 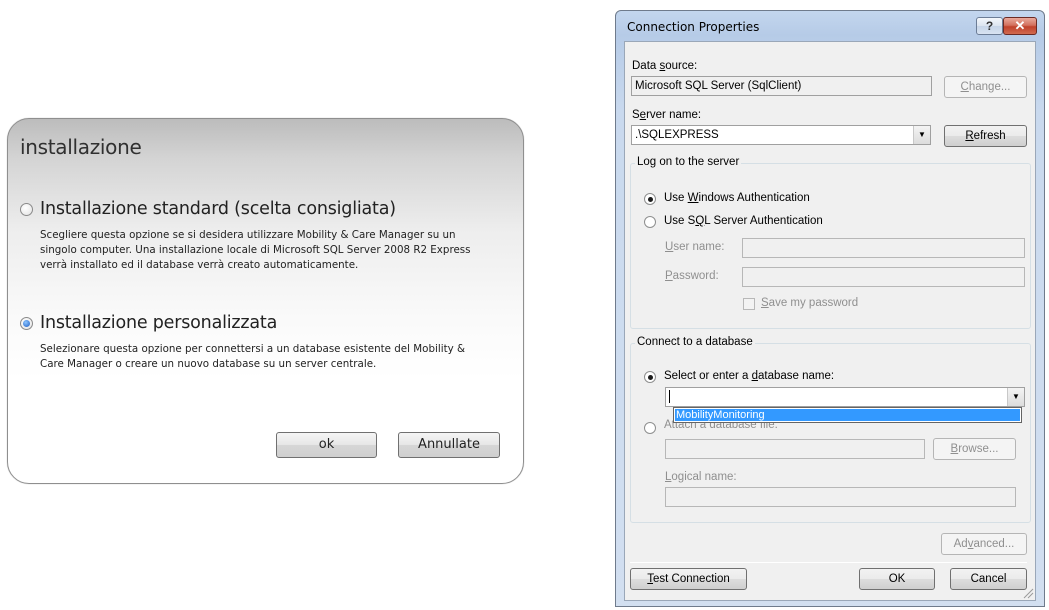 I want to click on standard-radio, so click(x=26, y=209).